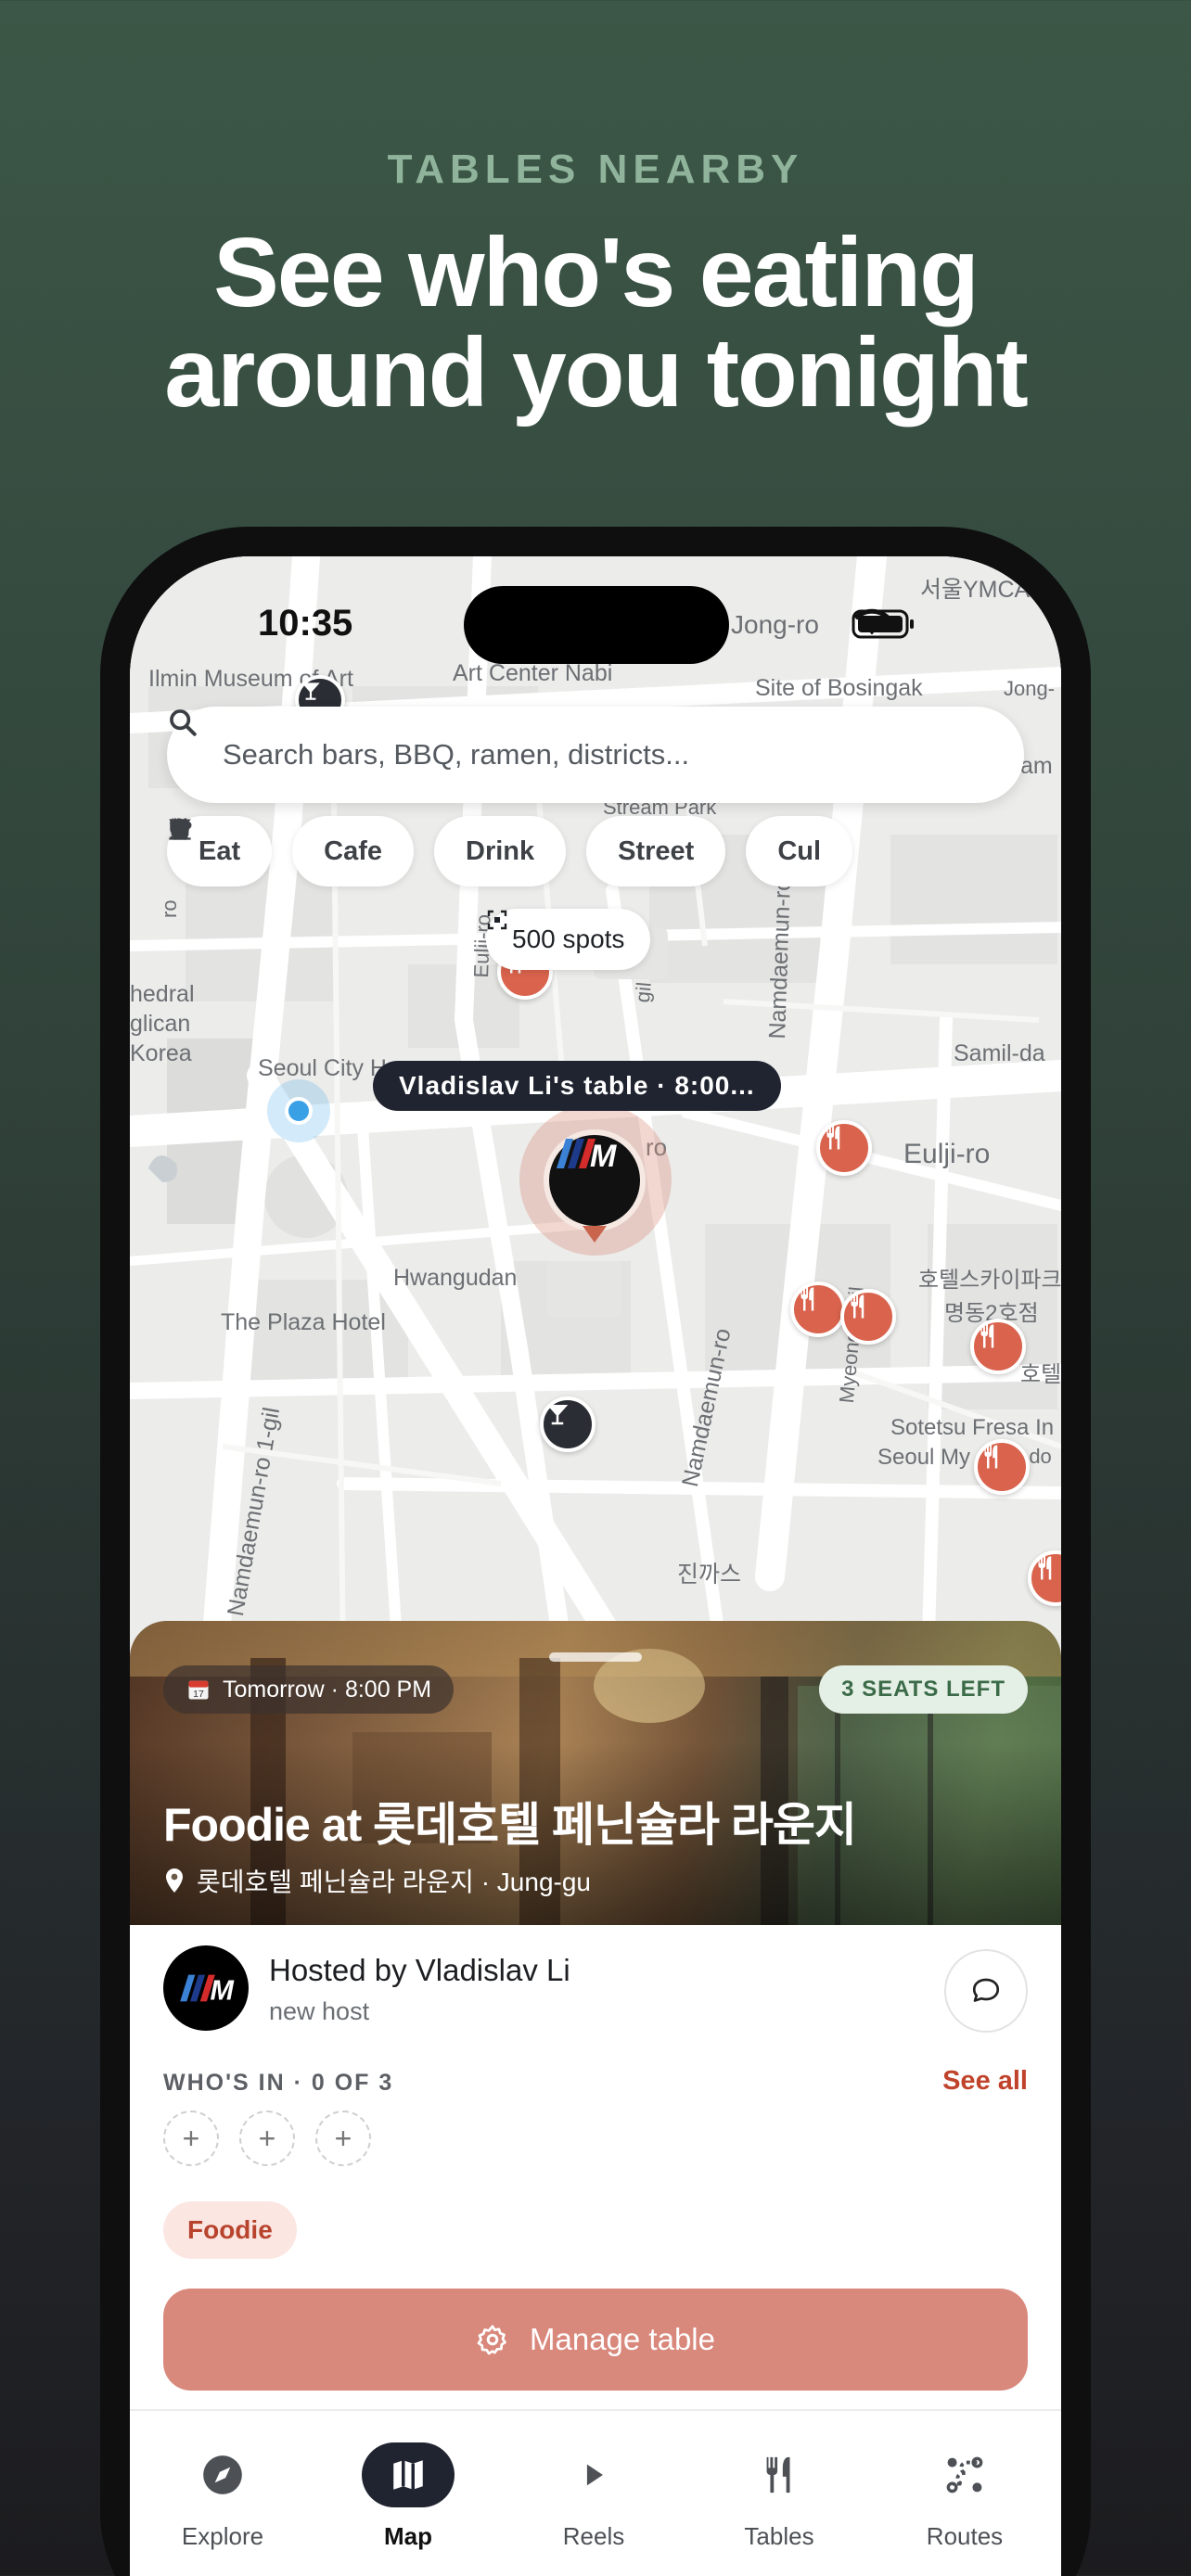 The width and height of the screenshot is (1191, 2576). What do you see at coordinates (1040, 1374) in the screenshot?
I see `map-label: 호텔` at bounding box center [1040, 1374].